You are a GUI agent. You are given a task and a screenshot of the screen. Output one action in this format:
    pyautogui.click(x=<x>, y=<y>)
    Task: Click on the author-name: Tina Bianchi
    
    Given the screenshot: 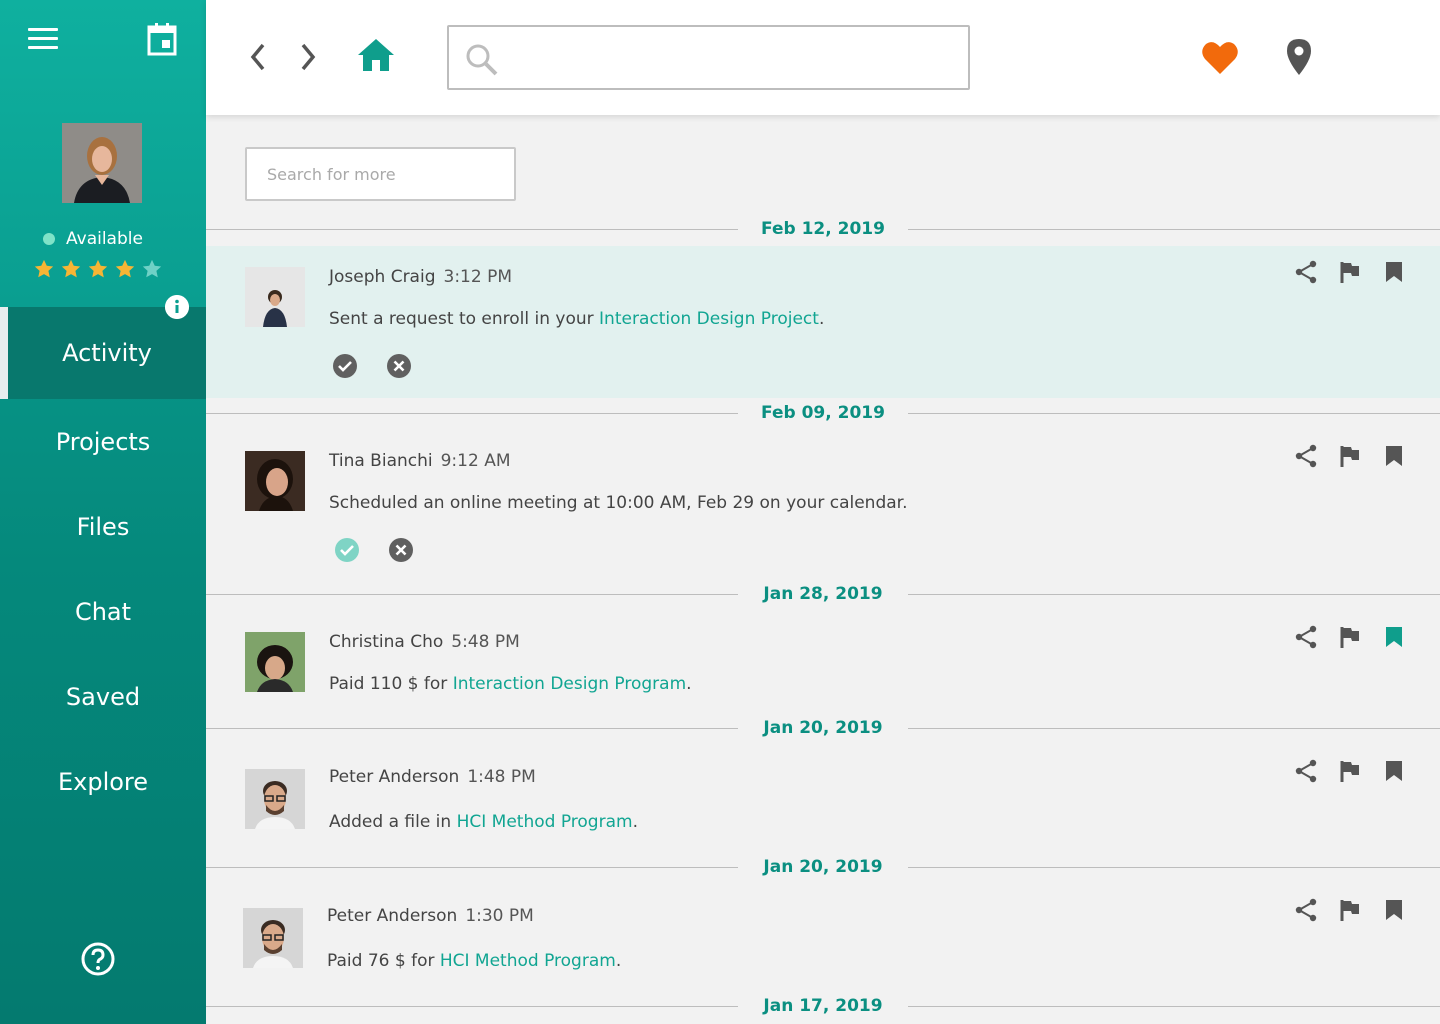 What is the action you would take?
    pyautogui.click(x=381, y=461)
    